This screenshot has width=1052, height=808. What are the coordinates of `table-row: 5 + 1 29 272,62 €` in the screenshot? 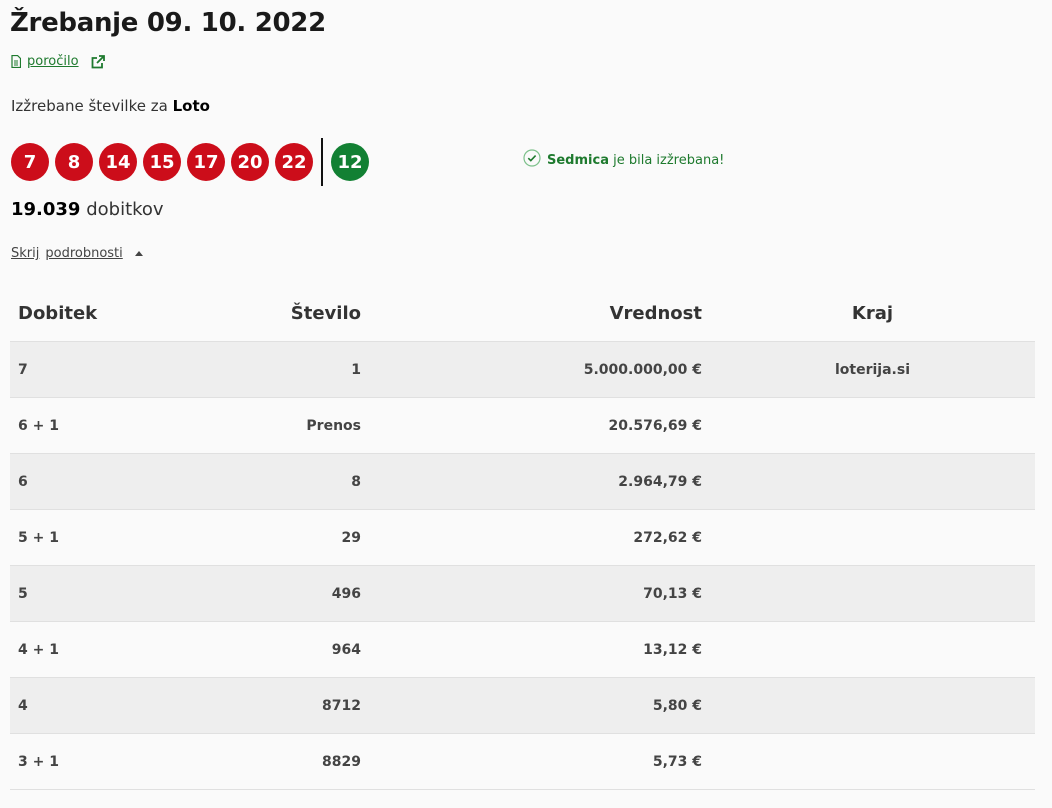 It's located at (522, 537).